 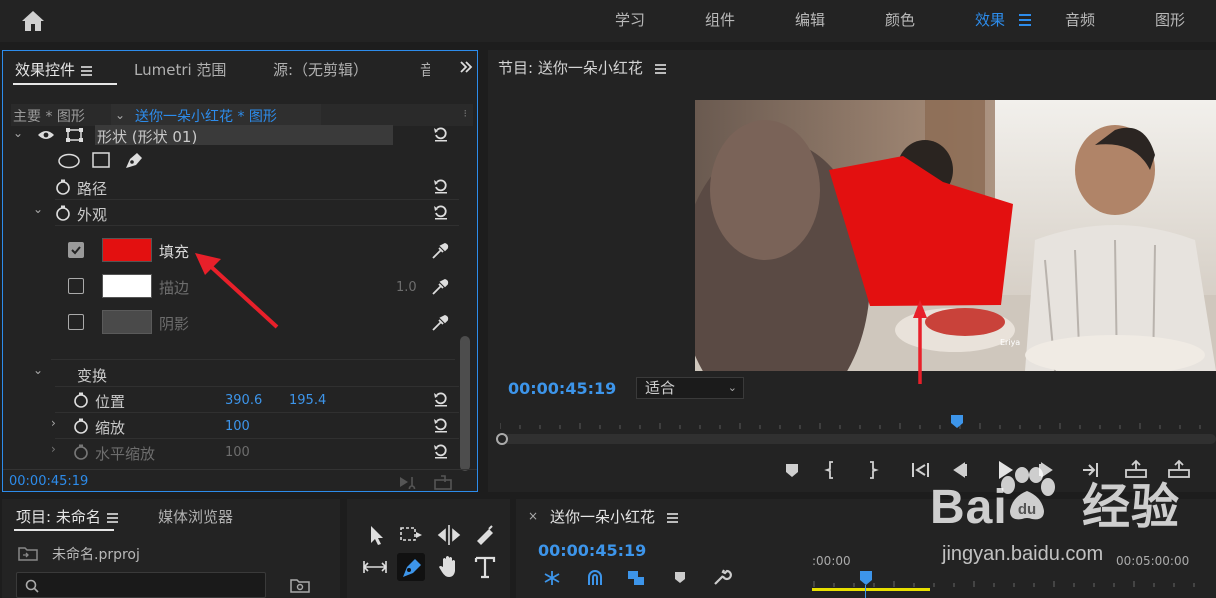 What do you see at coordinates (195, 516) in the screenshot?
I see `tab-media-browser: 媒体浏览器` at bounding box center [195, 516].